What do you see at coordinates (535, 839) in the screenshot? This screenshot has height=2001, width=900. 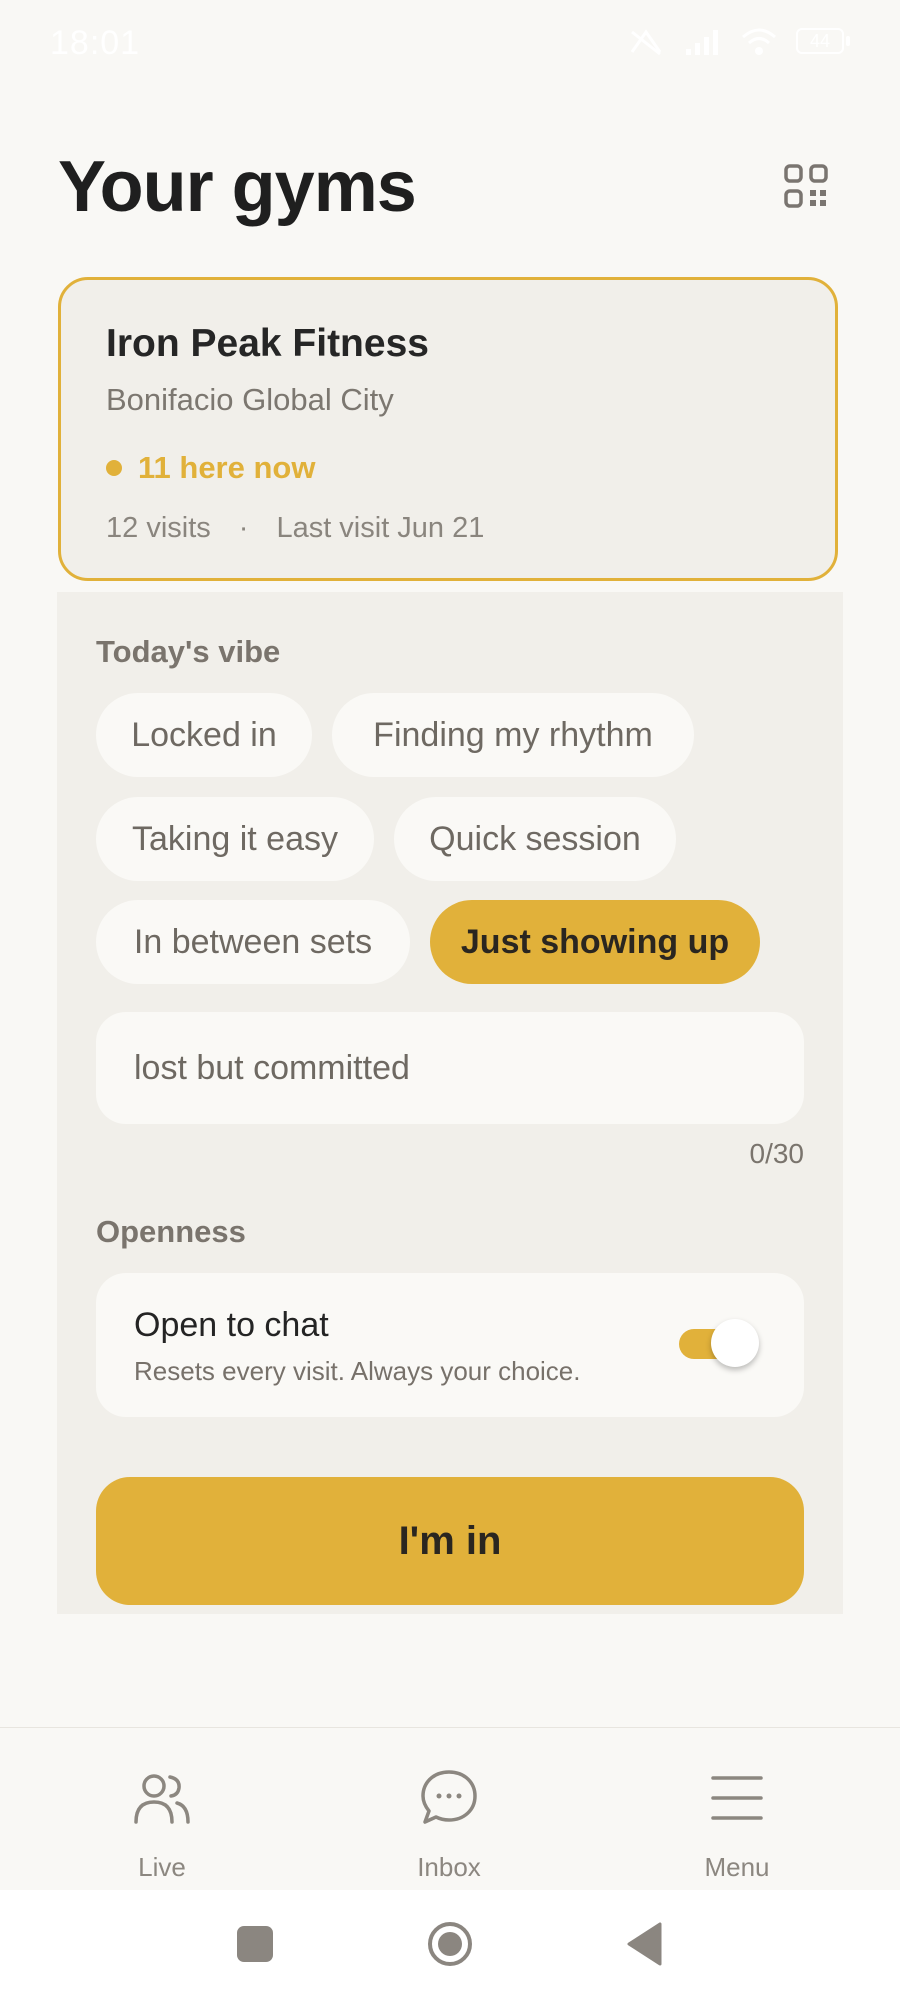 I see `vibe-chip-quick-session: Quick session` at bounding box center [535, 839].